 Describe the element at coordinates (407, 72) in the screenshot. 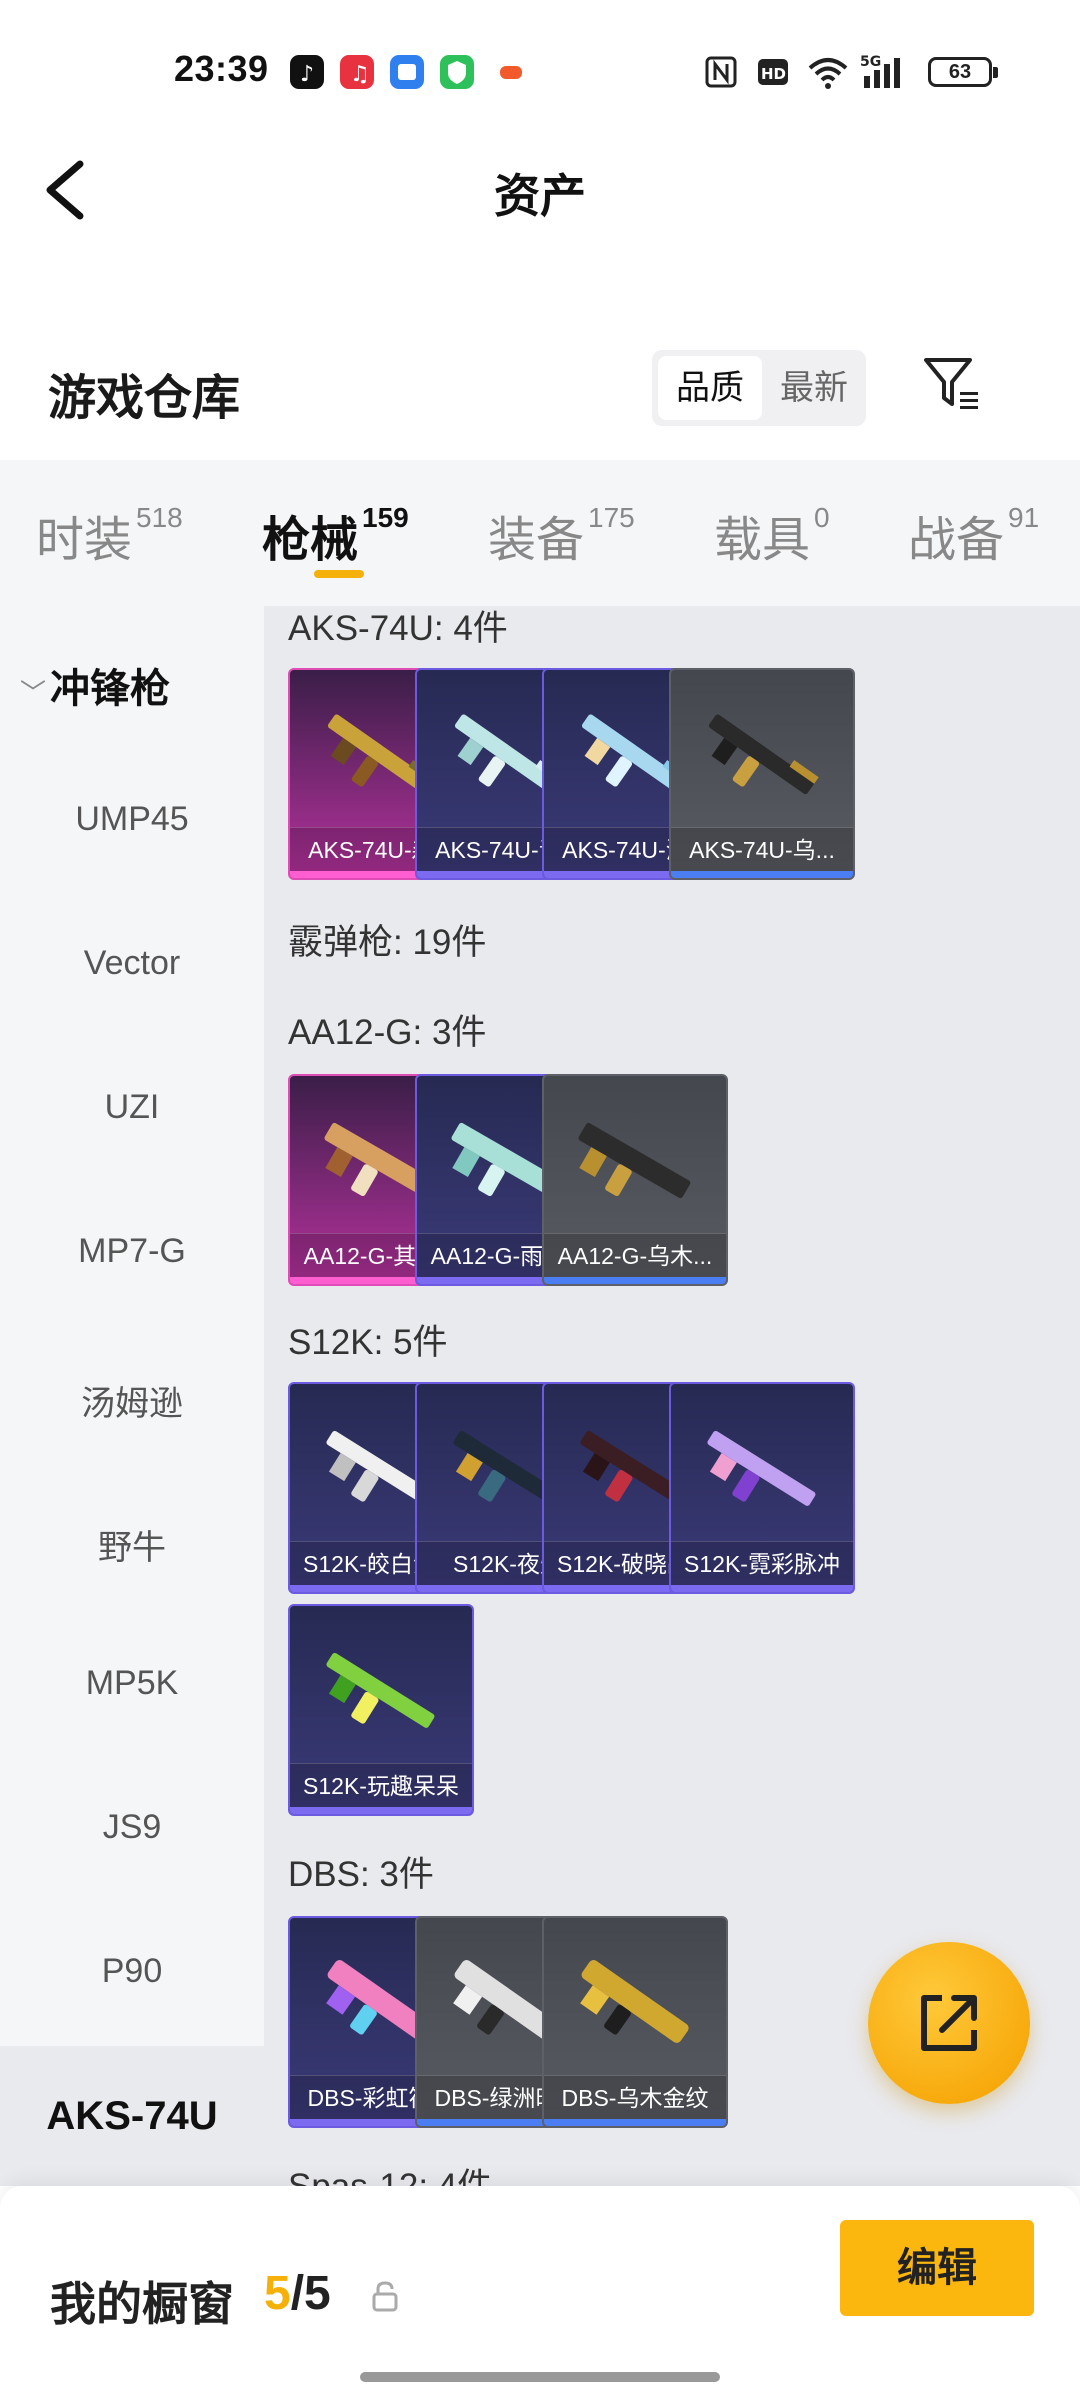

I see `window-app-icon` at that location.